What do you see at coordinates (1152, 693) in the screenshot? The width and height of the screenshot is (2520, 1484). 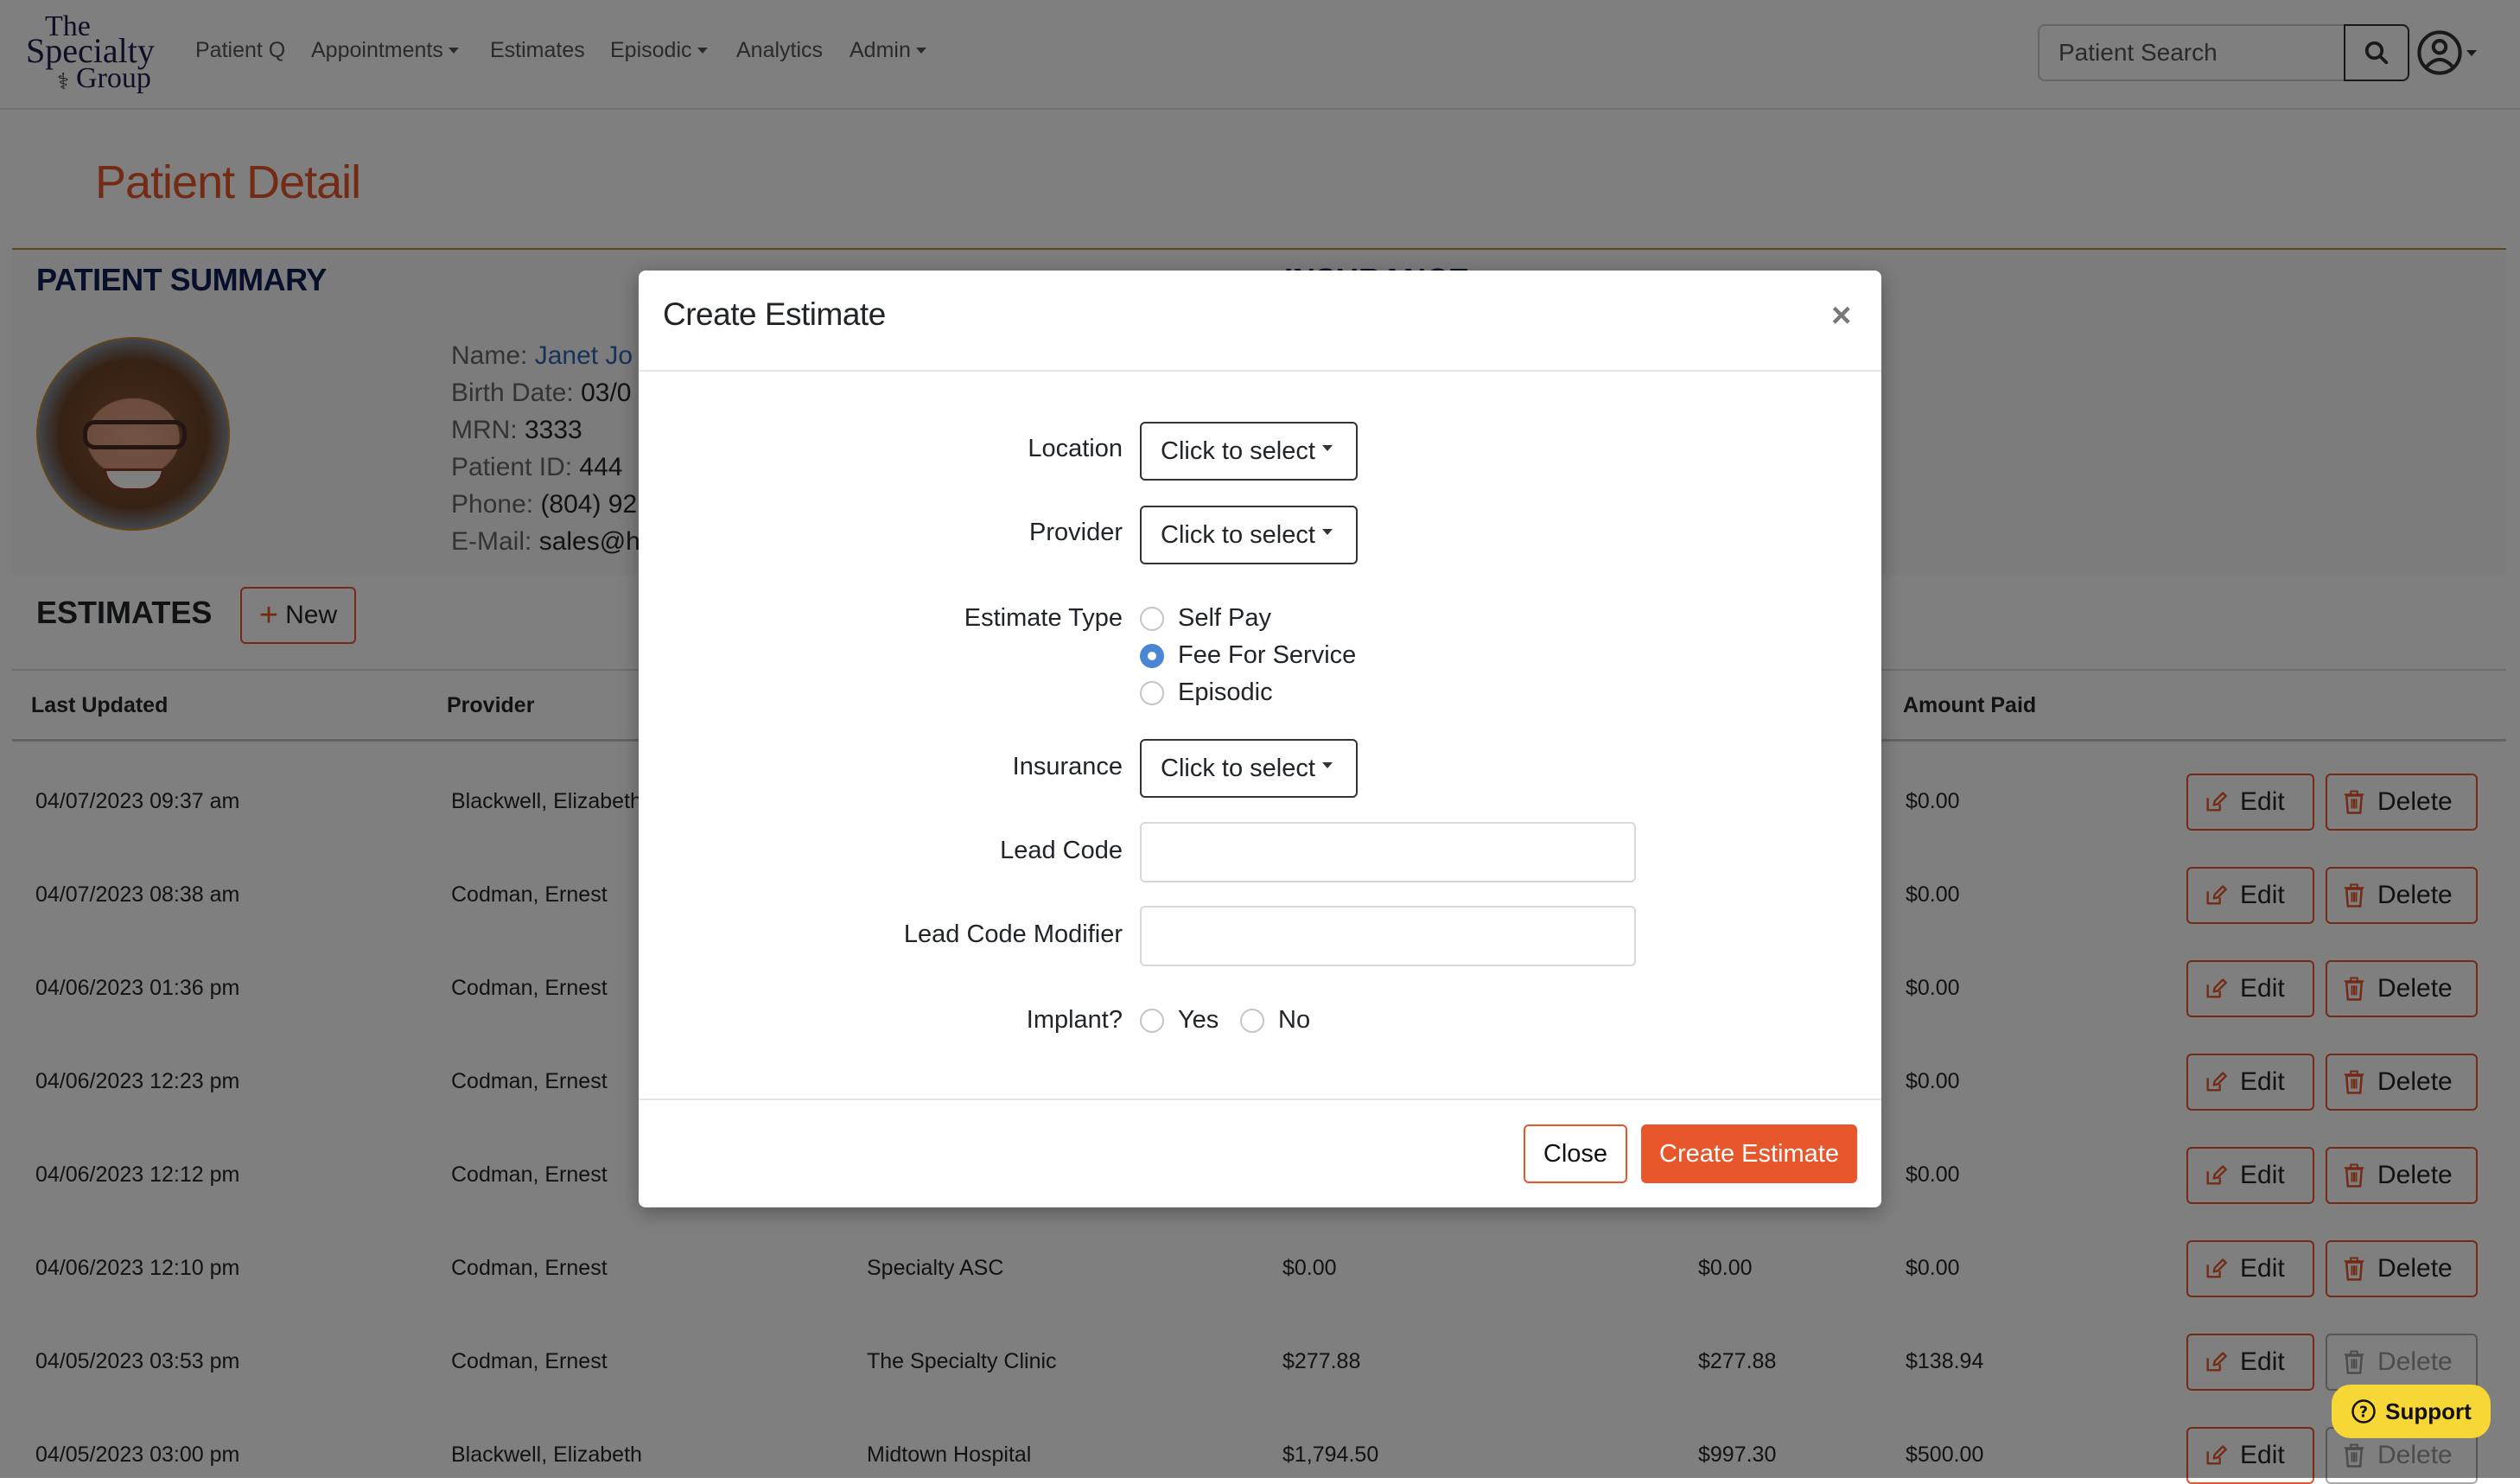 I see `radio-episodic` at bounding box center [1152, 693].